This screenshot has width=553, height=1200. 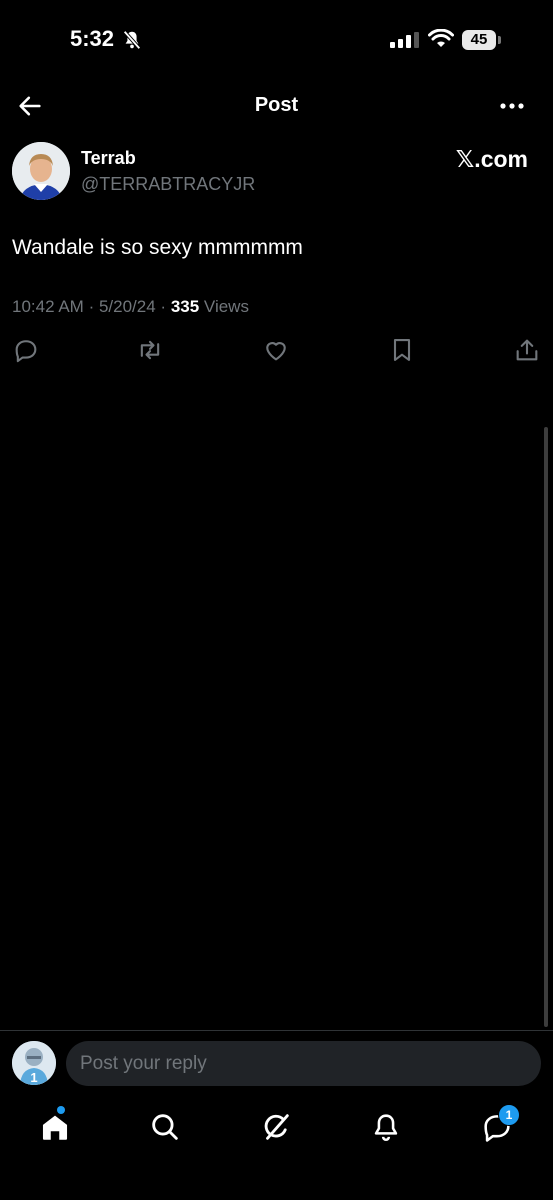 I want to click on signal-icon, so click(x=405, y=42).